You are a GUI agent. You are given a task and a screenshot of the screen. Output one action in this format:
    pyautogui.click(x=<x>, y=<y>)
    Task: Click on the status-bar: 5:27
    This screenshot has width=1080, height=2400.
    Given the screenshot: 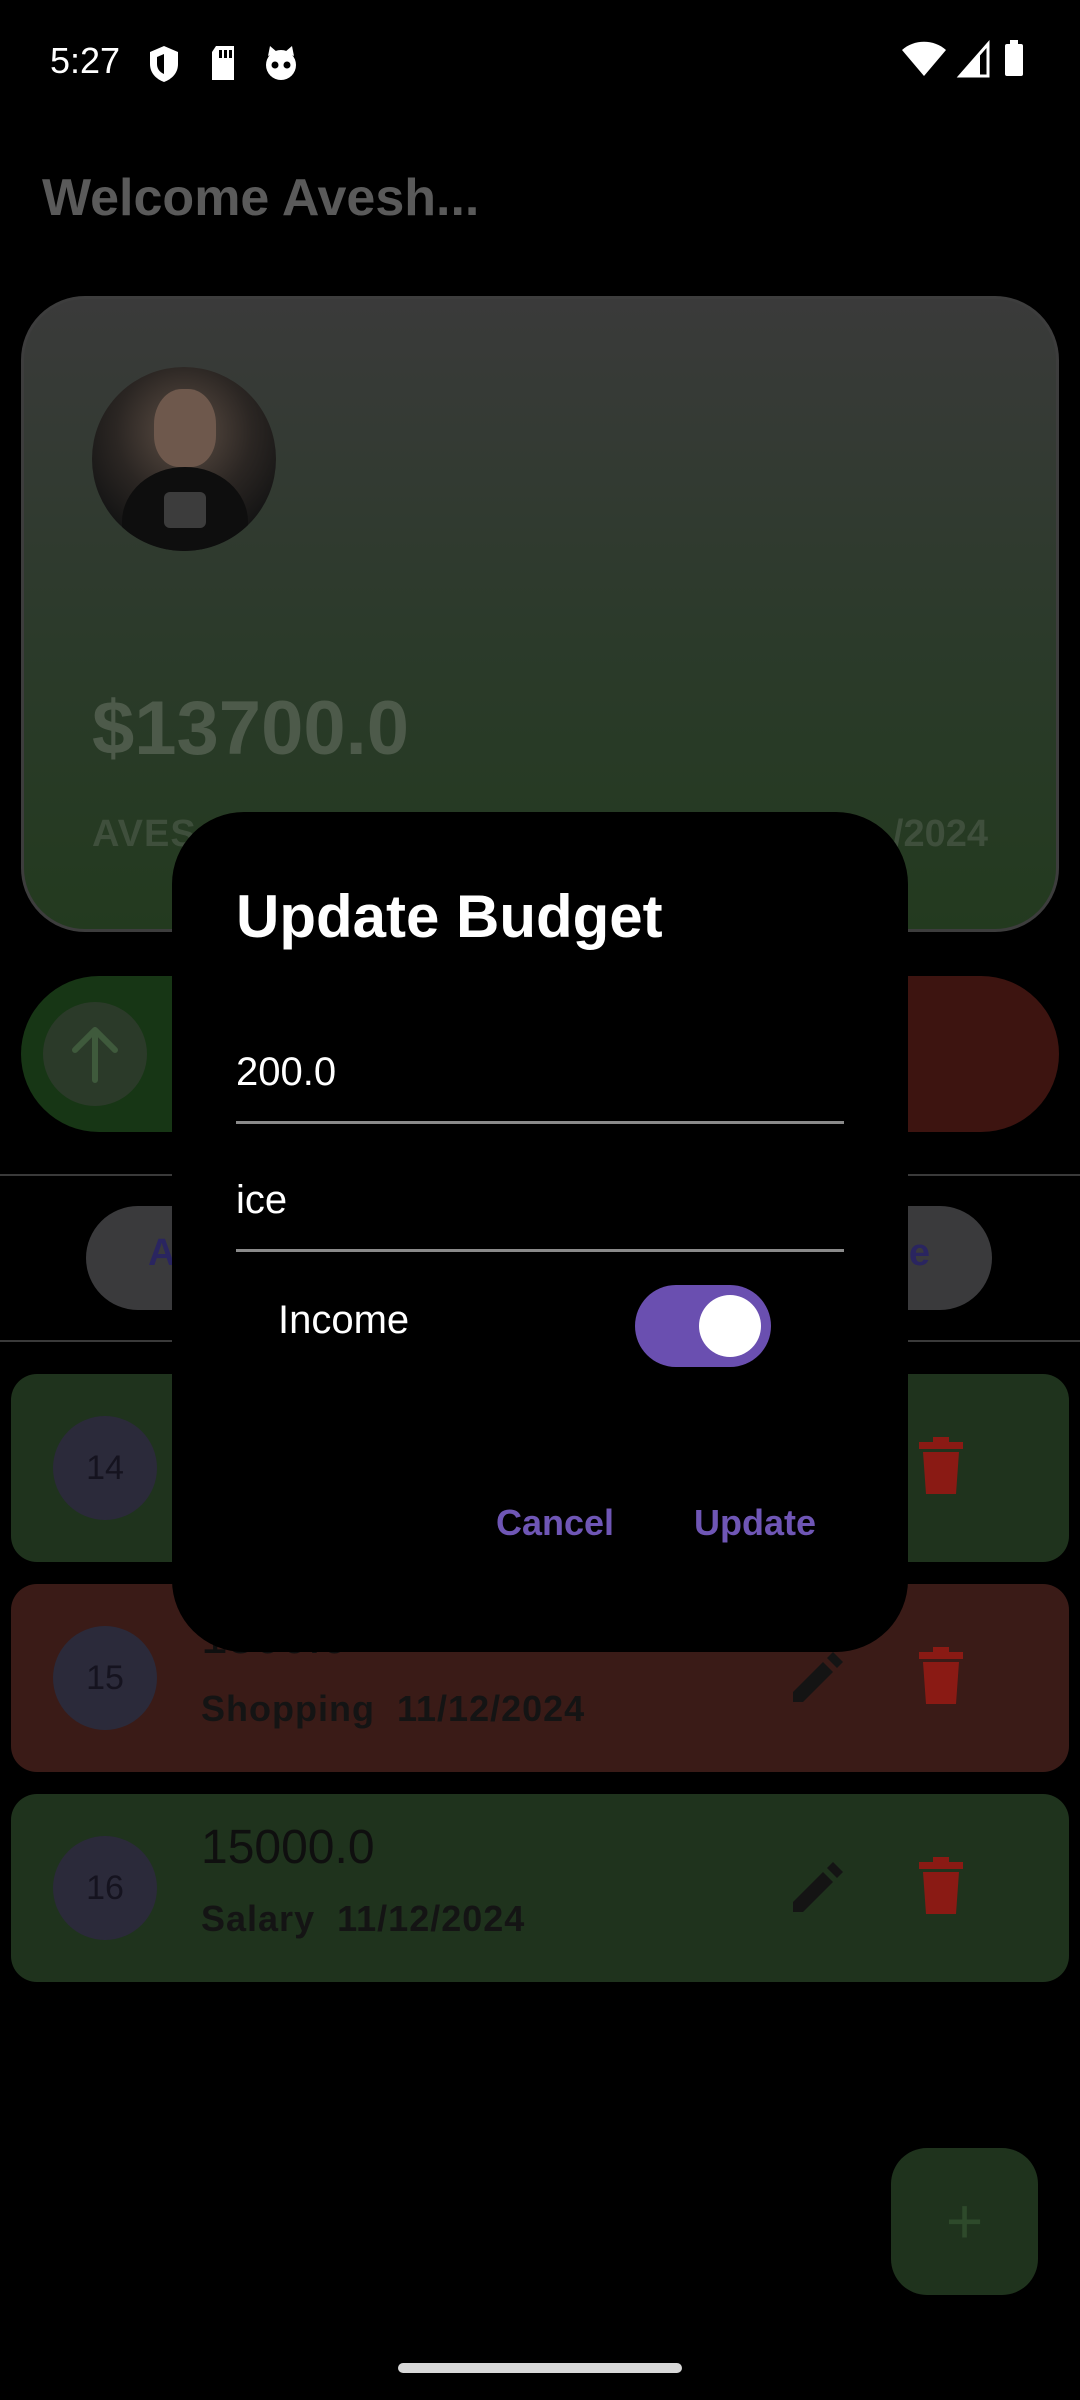 What is the action you would take?
    pyautogui.click(x=540, y=65)
    